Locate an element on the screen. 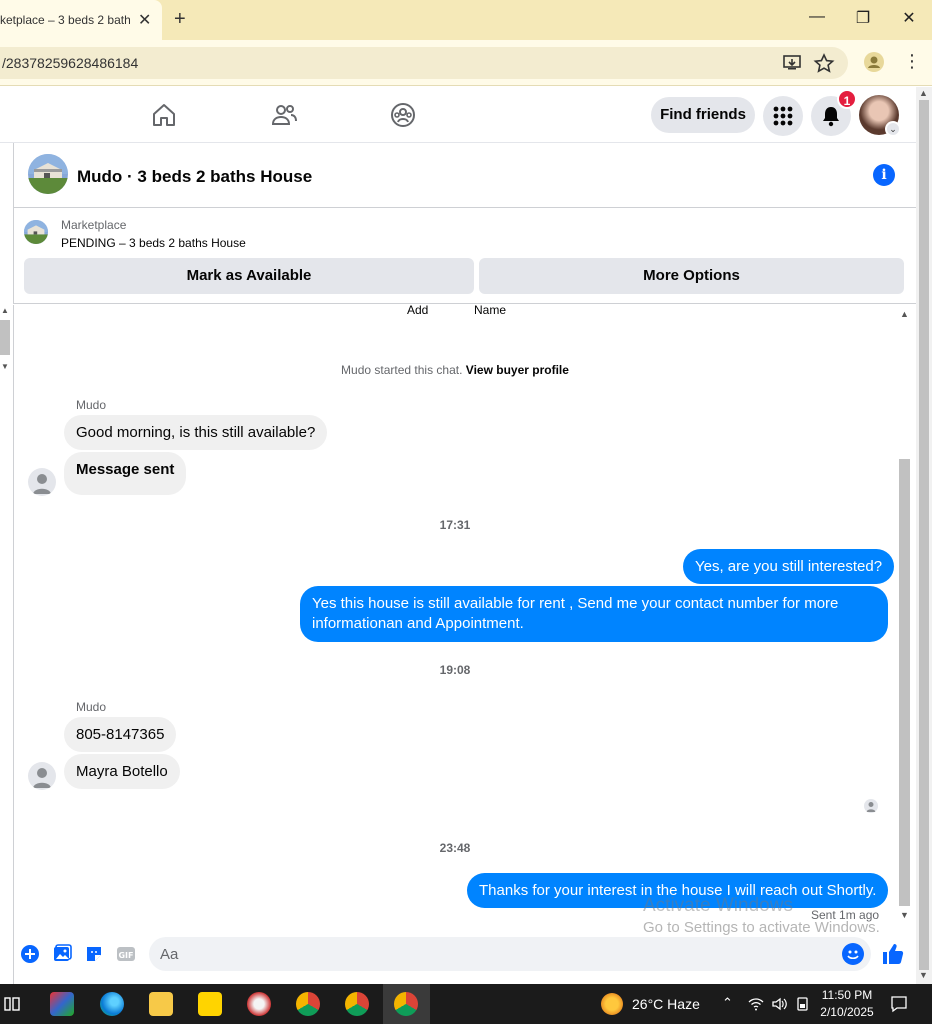  svg-text: GIF is located at coordinates (125, 955).